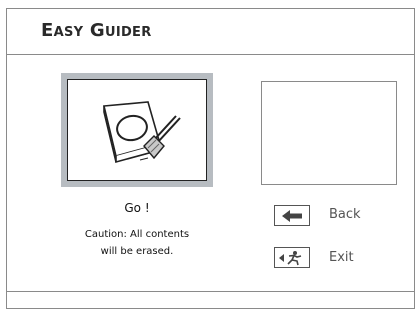  I want to click on preview-pane, so click(329, 133).